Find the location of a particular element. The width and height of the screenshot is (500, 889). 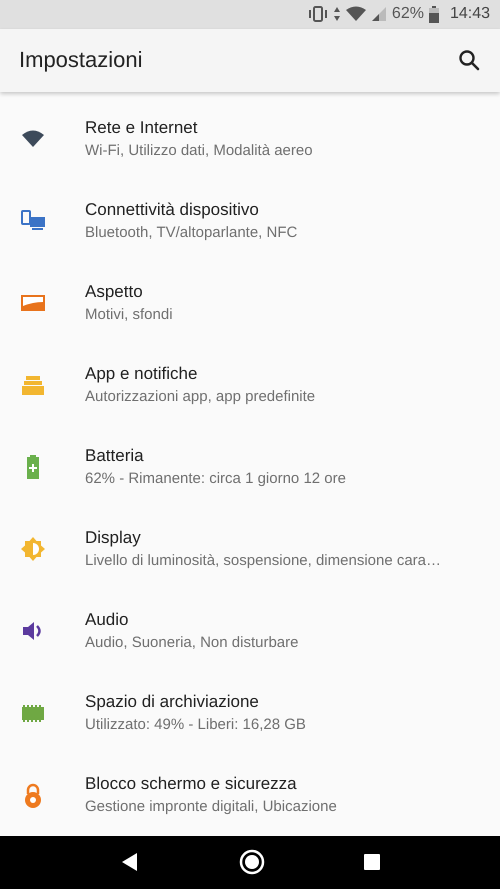

signal-icon is located at coordinates (378, 14).